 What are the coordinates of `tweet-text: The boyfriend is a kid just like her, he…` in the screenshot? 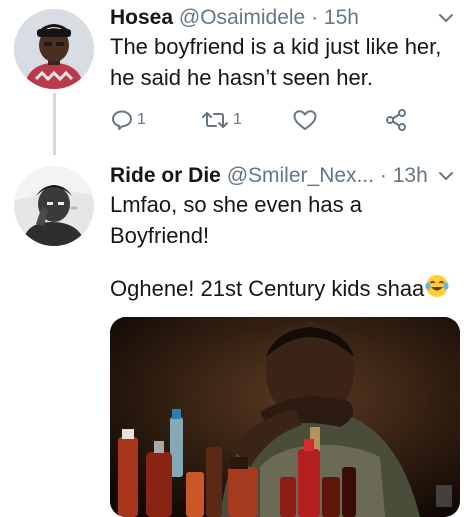 It's located at (285, 62).